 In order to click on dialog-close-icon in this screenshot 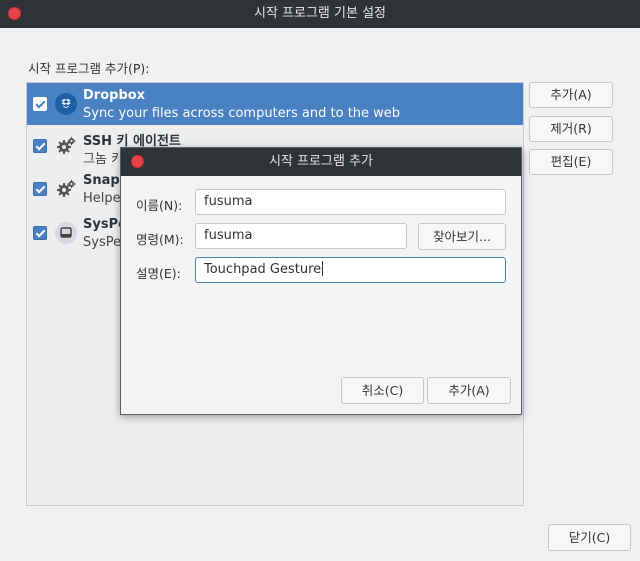, I will do `click(137, 161)`.